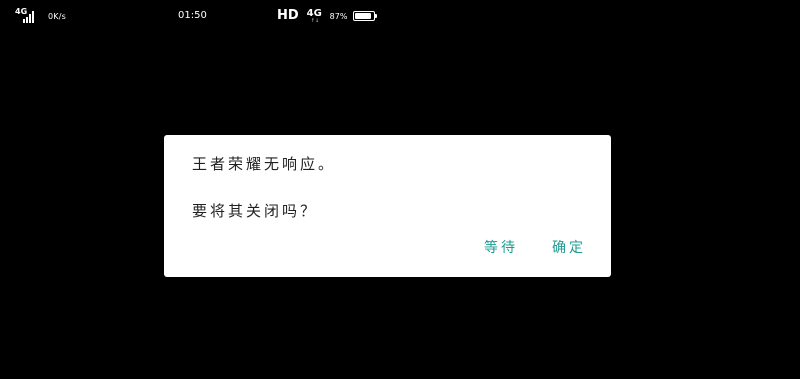 This screenshot has width=800, height=379. I want to click on status-right: HD 4G ↑↓ 87%, so click(327, 16).